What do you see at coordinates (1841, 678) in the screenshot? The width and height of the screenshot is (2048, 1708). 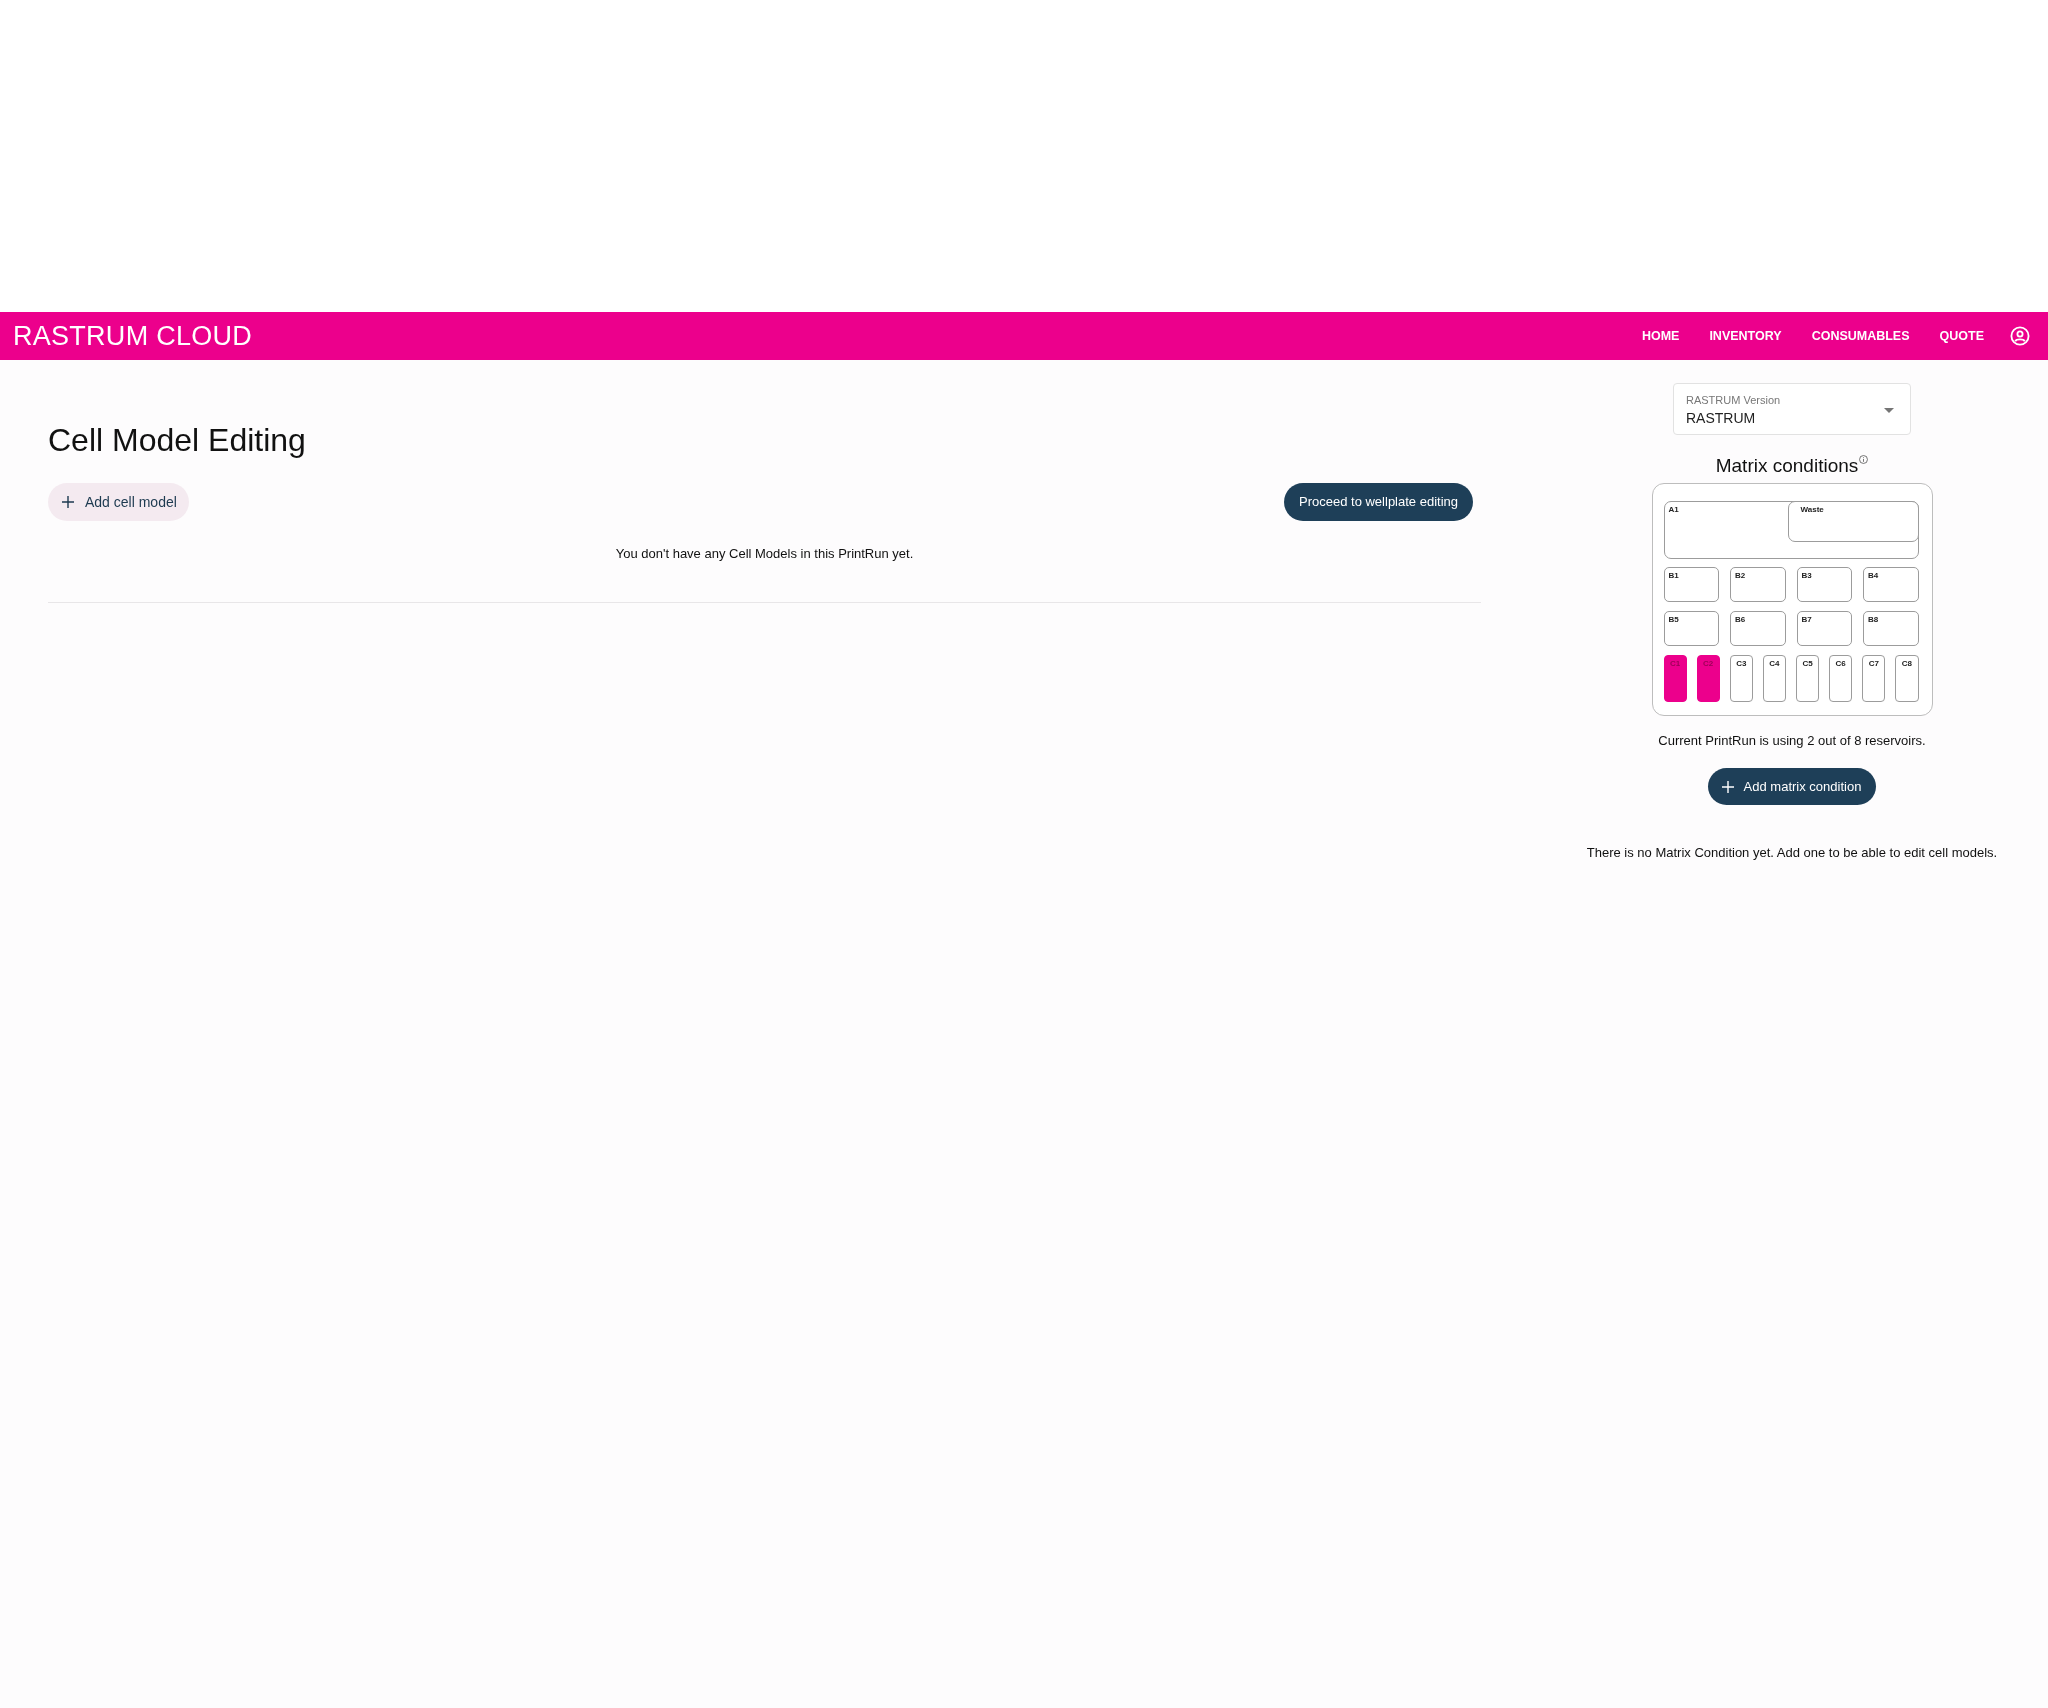 I see `well: C6` at bounding box center [1841, 678].